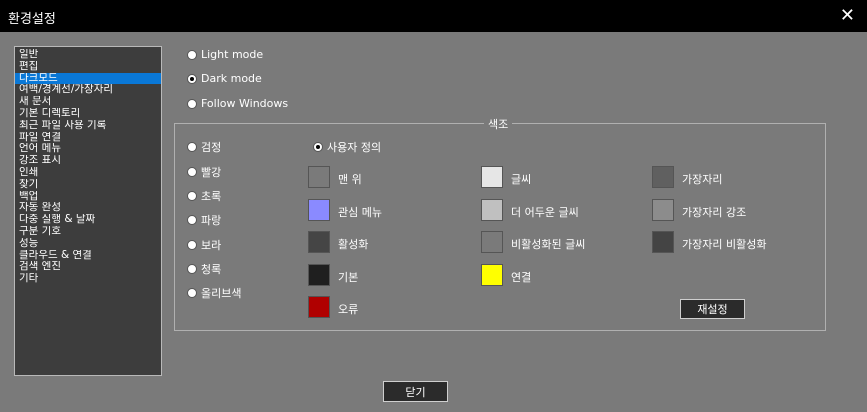 The height and width of the screenshot is (412, 867). What do you see at coordinates (88, 67) in the screenshot?
I see `sidebar-item: 편집` at bounding box center [88, 67].